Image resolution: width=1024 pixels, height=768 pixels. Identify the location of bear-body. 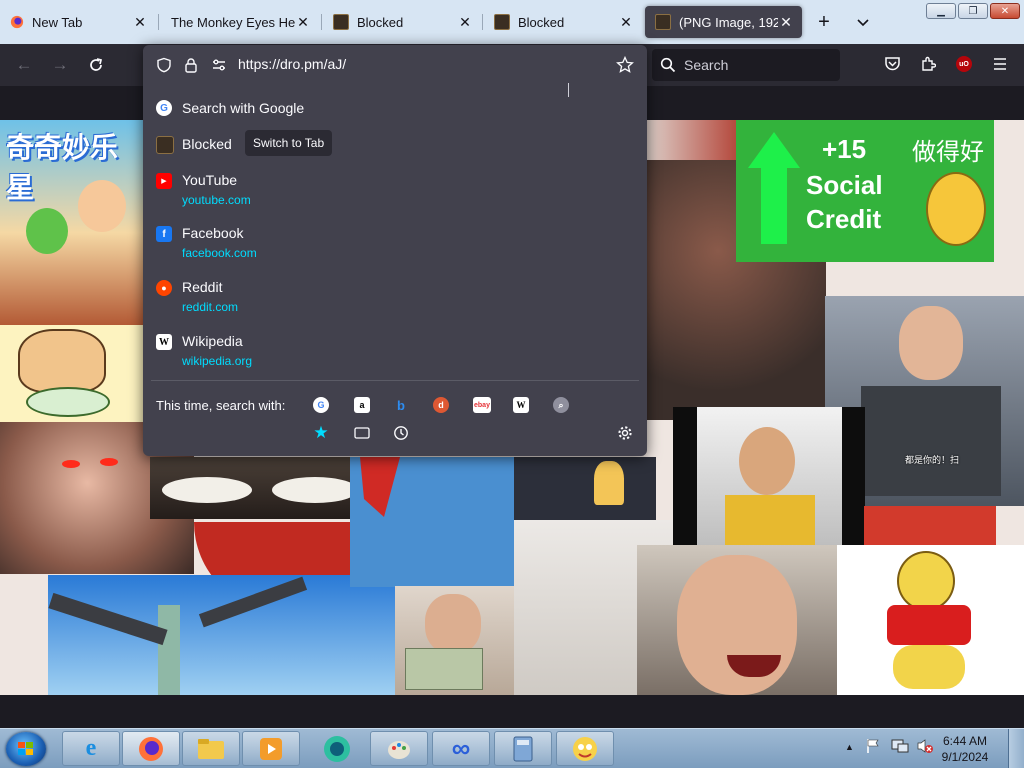
(929, 667).